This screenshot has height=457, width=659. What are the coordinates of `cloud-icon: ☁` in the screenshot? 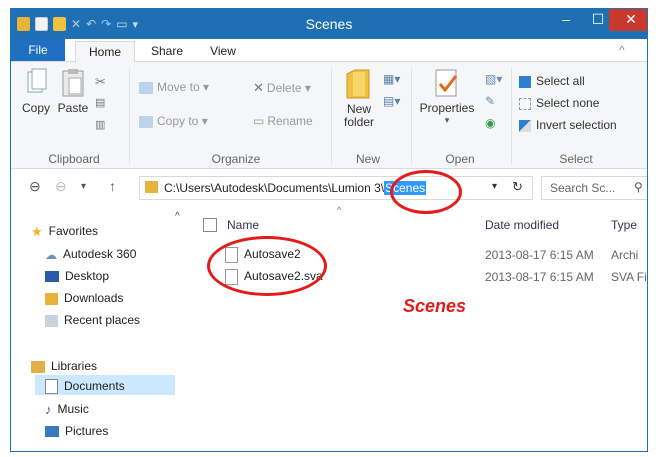 It's located at (51, 254).